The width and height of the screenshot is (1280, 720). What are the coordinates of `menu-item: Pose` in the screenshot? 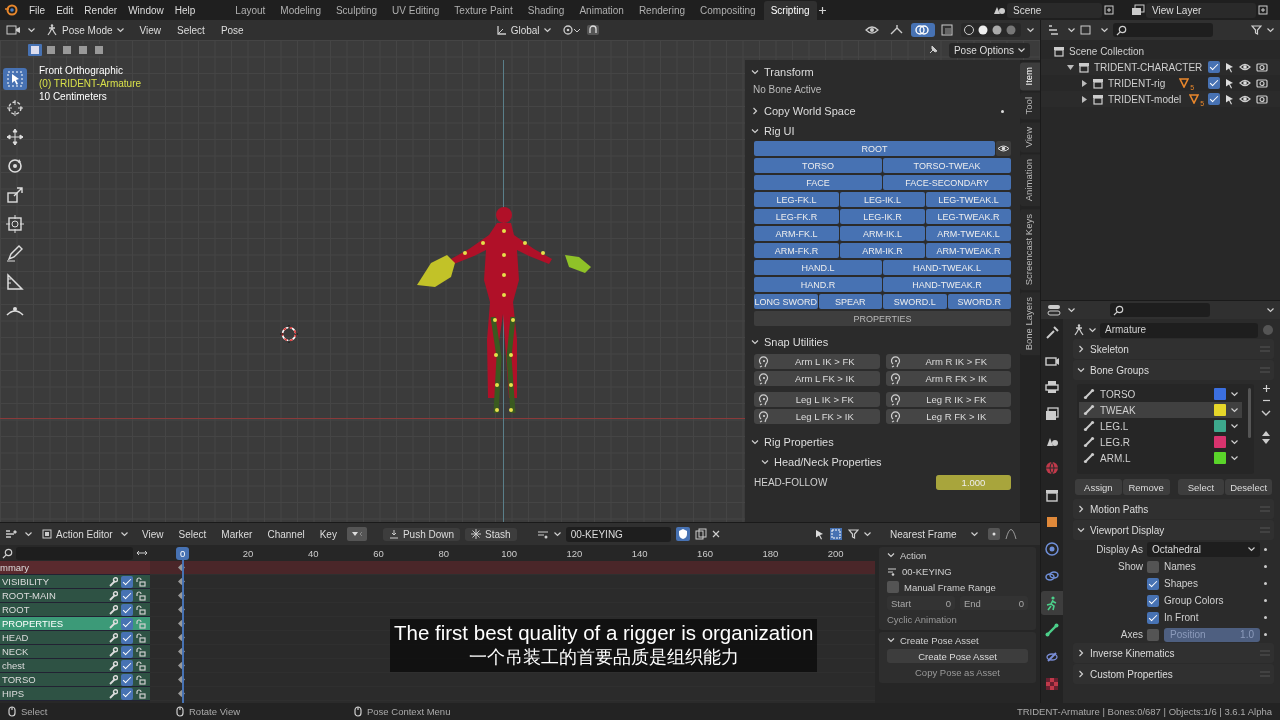 It's located at (232, 30).